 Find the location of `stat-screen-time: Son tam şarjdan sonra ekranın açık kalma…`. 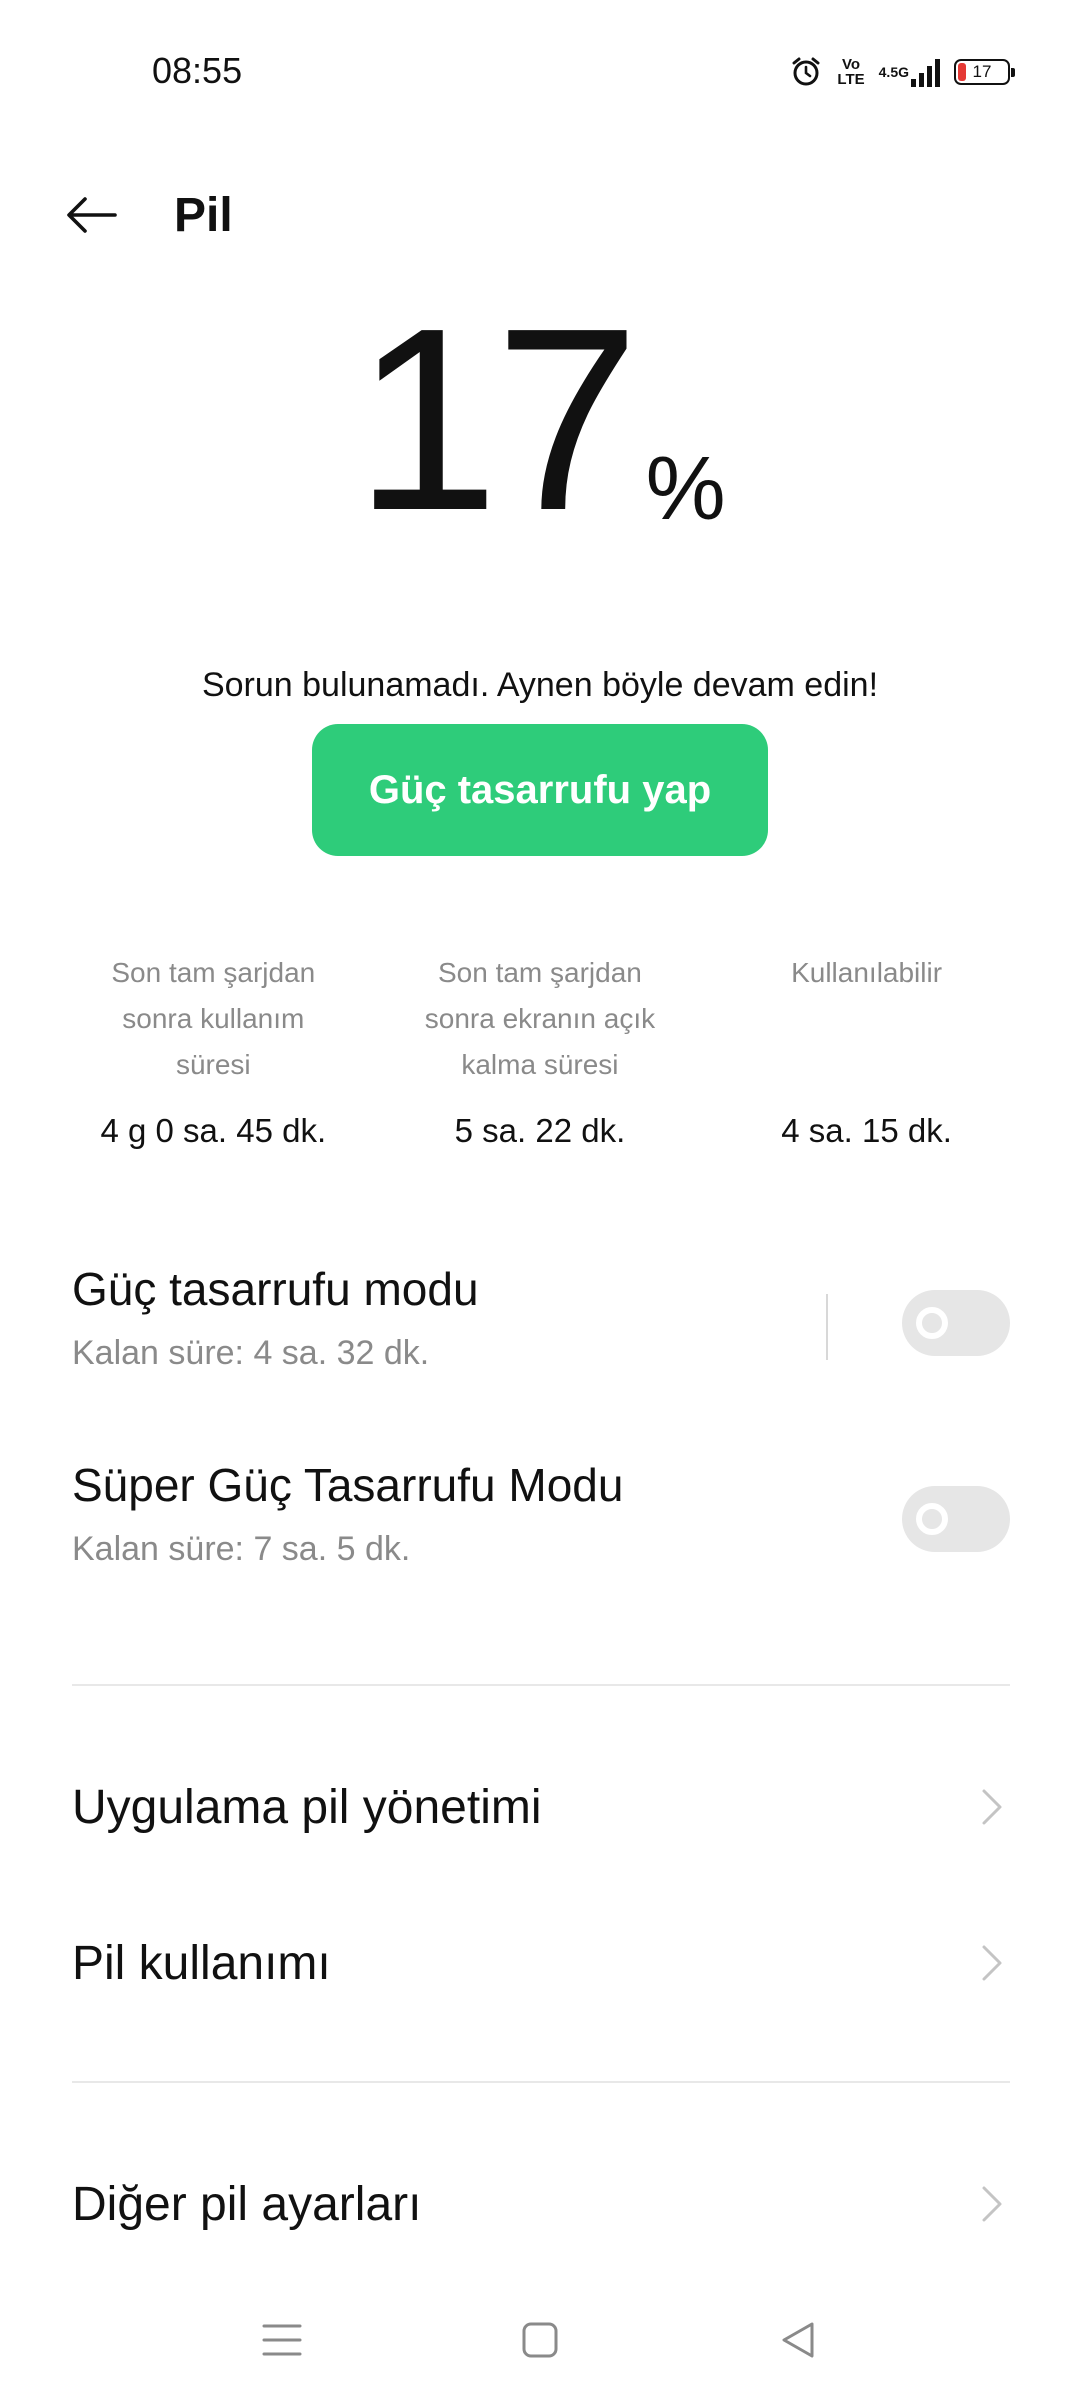

stat-screen-time: Son tam şarjdan sonra ekranın açık kalma… is located at coordinates (540, 1065).